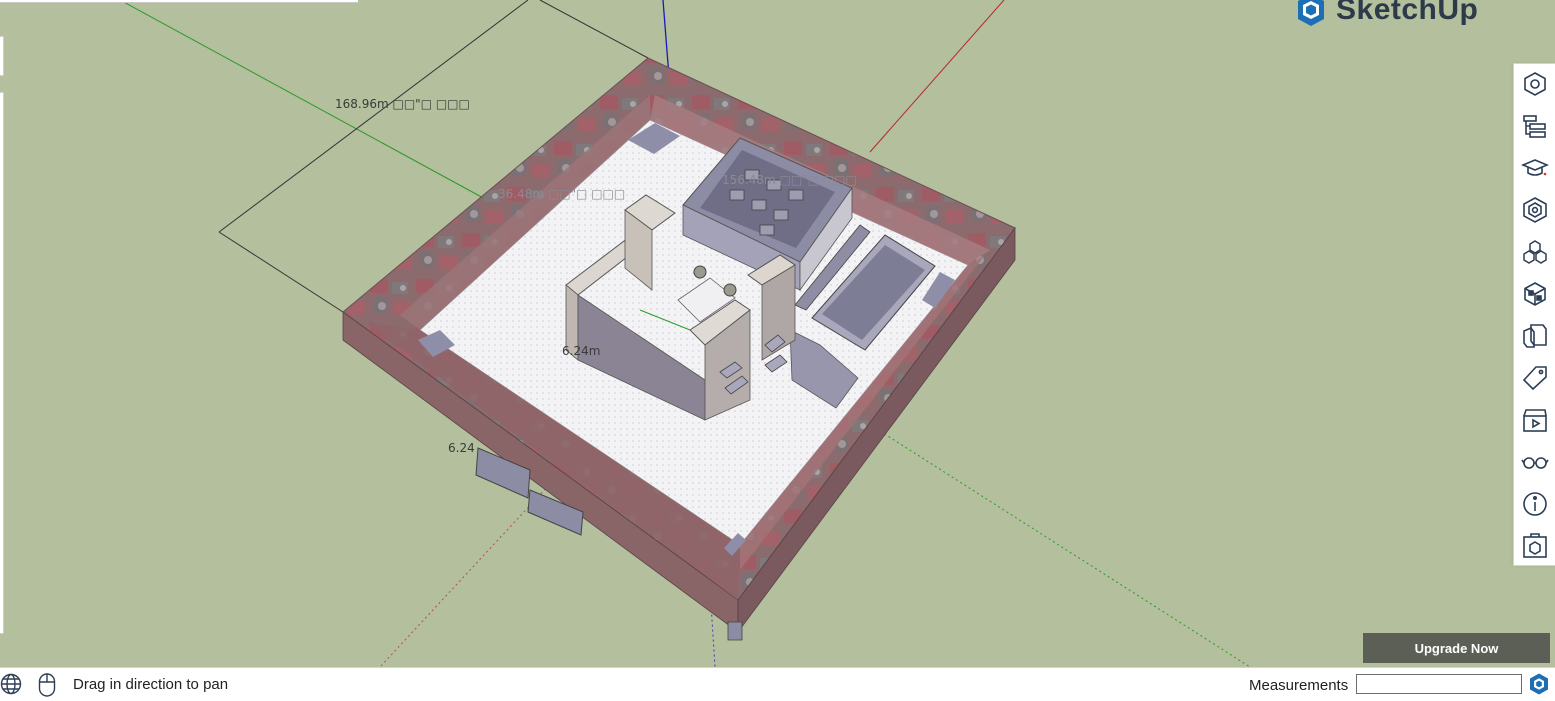  I want to click on display-glasses-icon, so click(1535, 463).